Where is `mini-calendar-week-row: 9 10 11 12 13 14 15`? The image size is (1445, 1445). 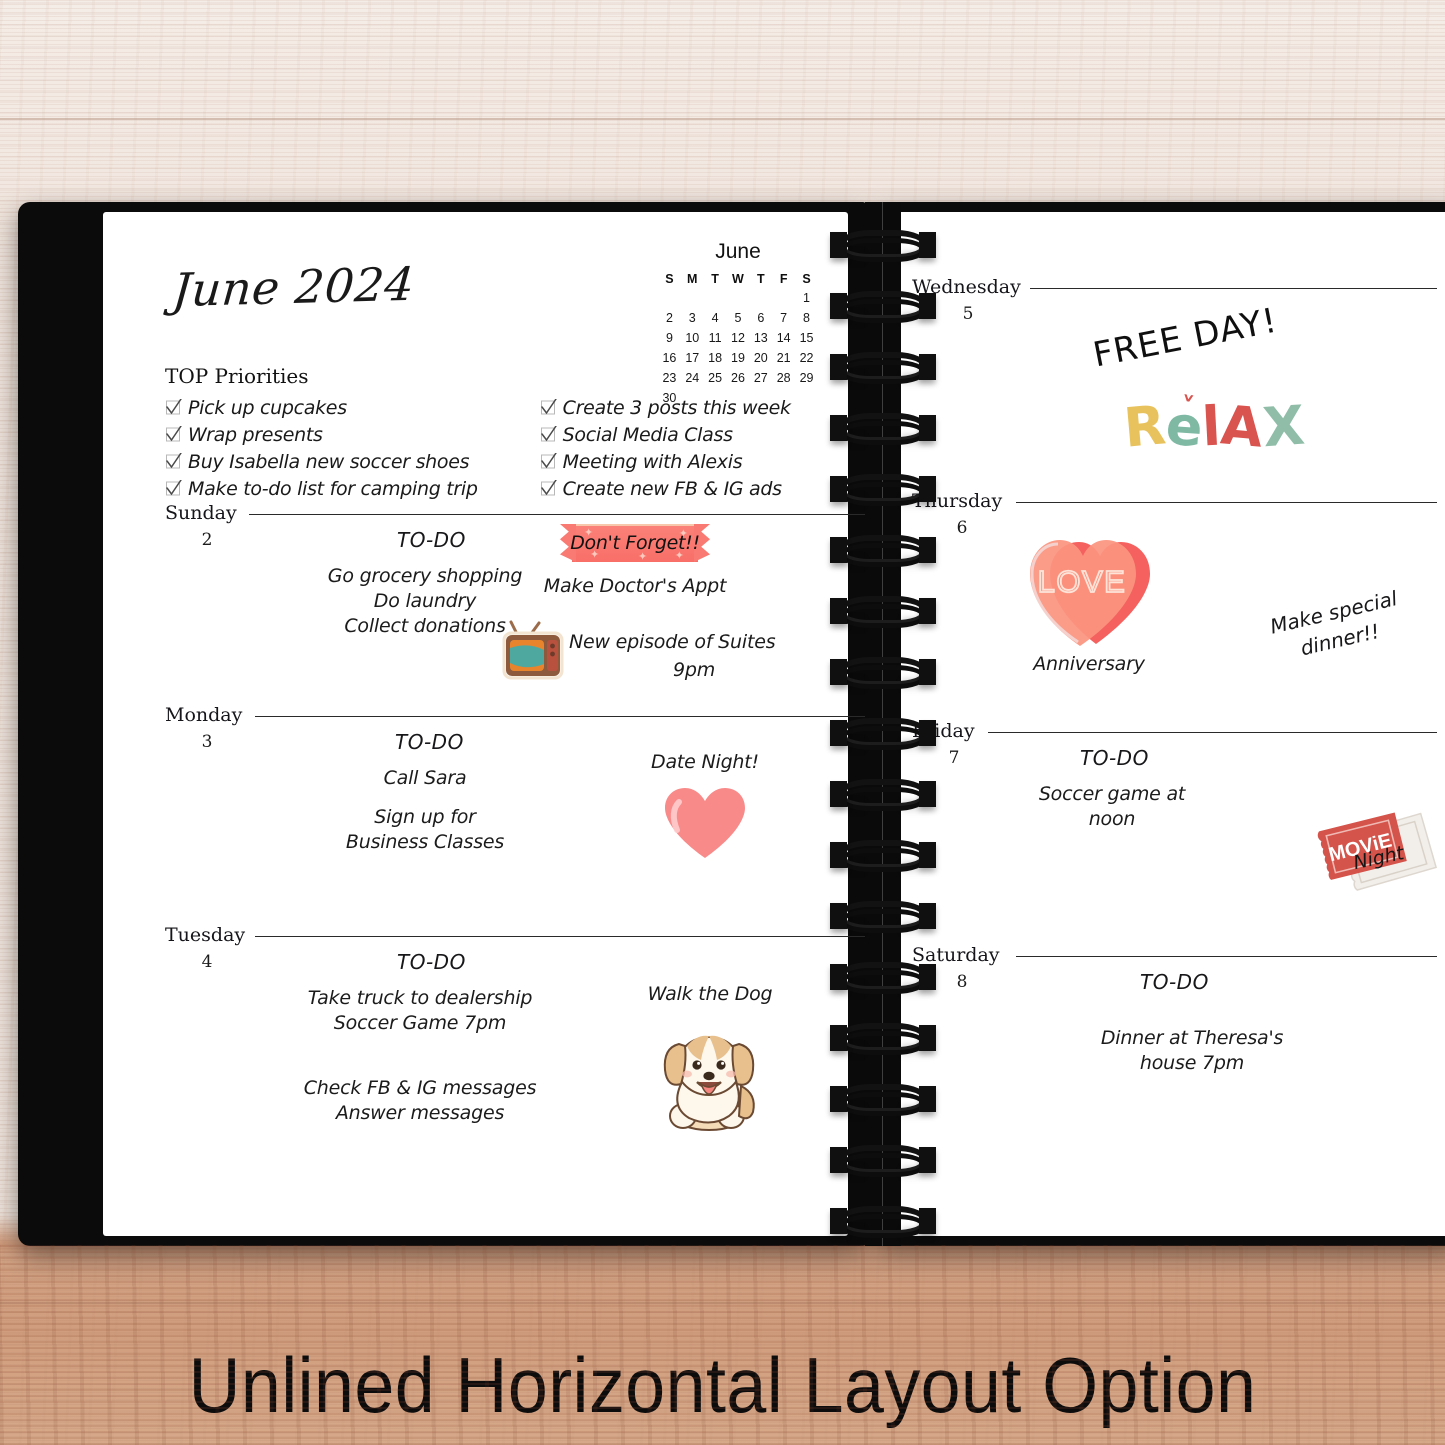
mini-calendar-week-row: 9 10 11 12 13 14 15 is located at coordinates (738, 338).